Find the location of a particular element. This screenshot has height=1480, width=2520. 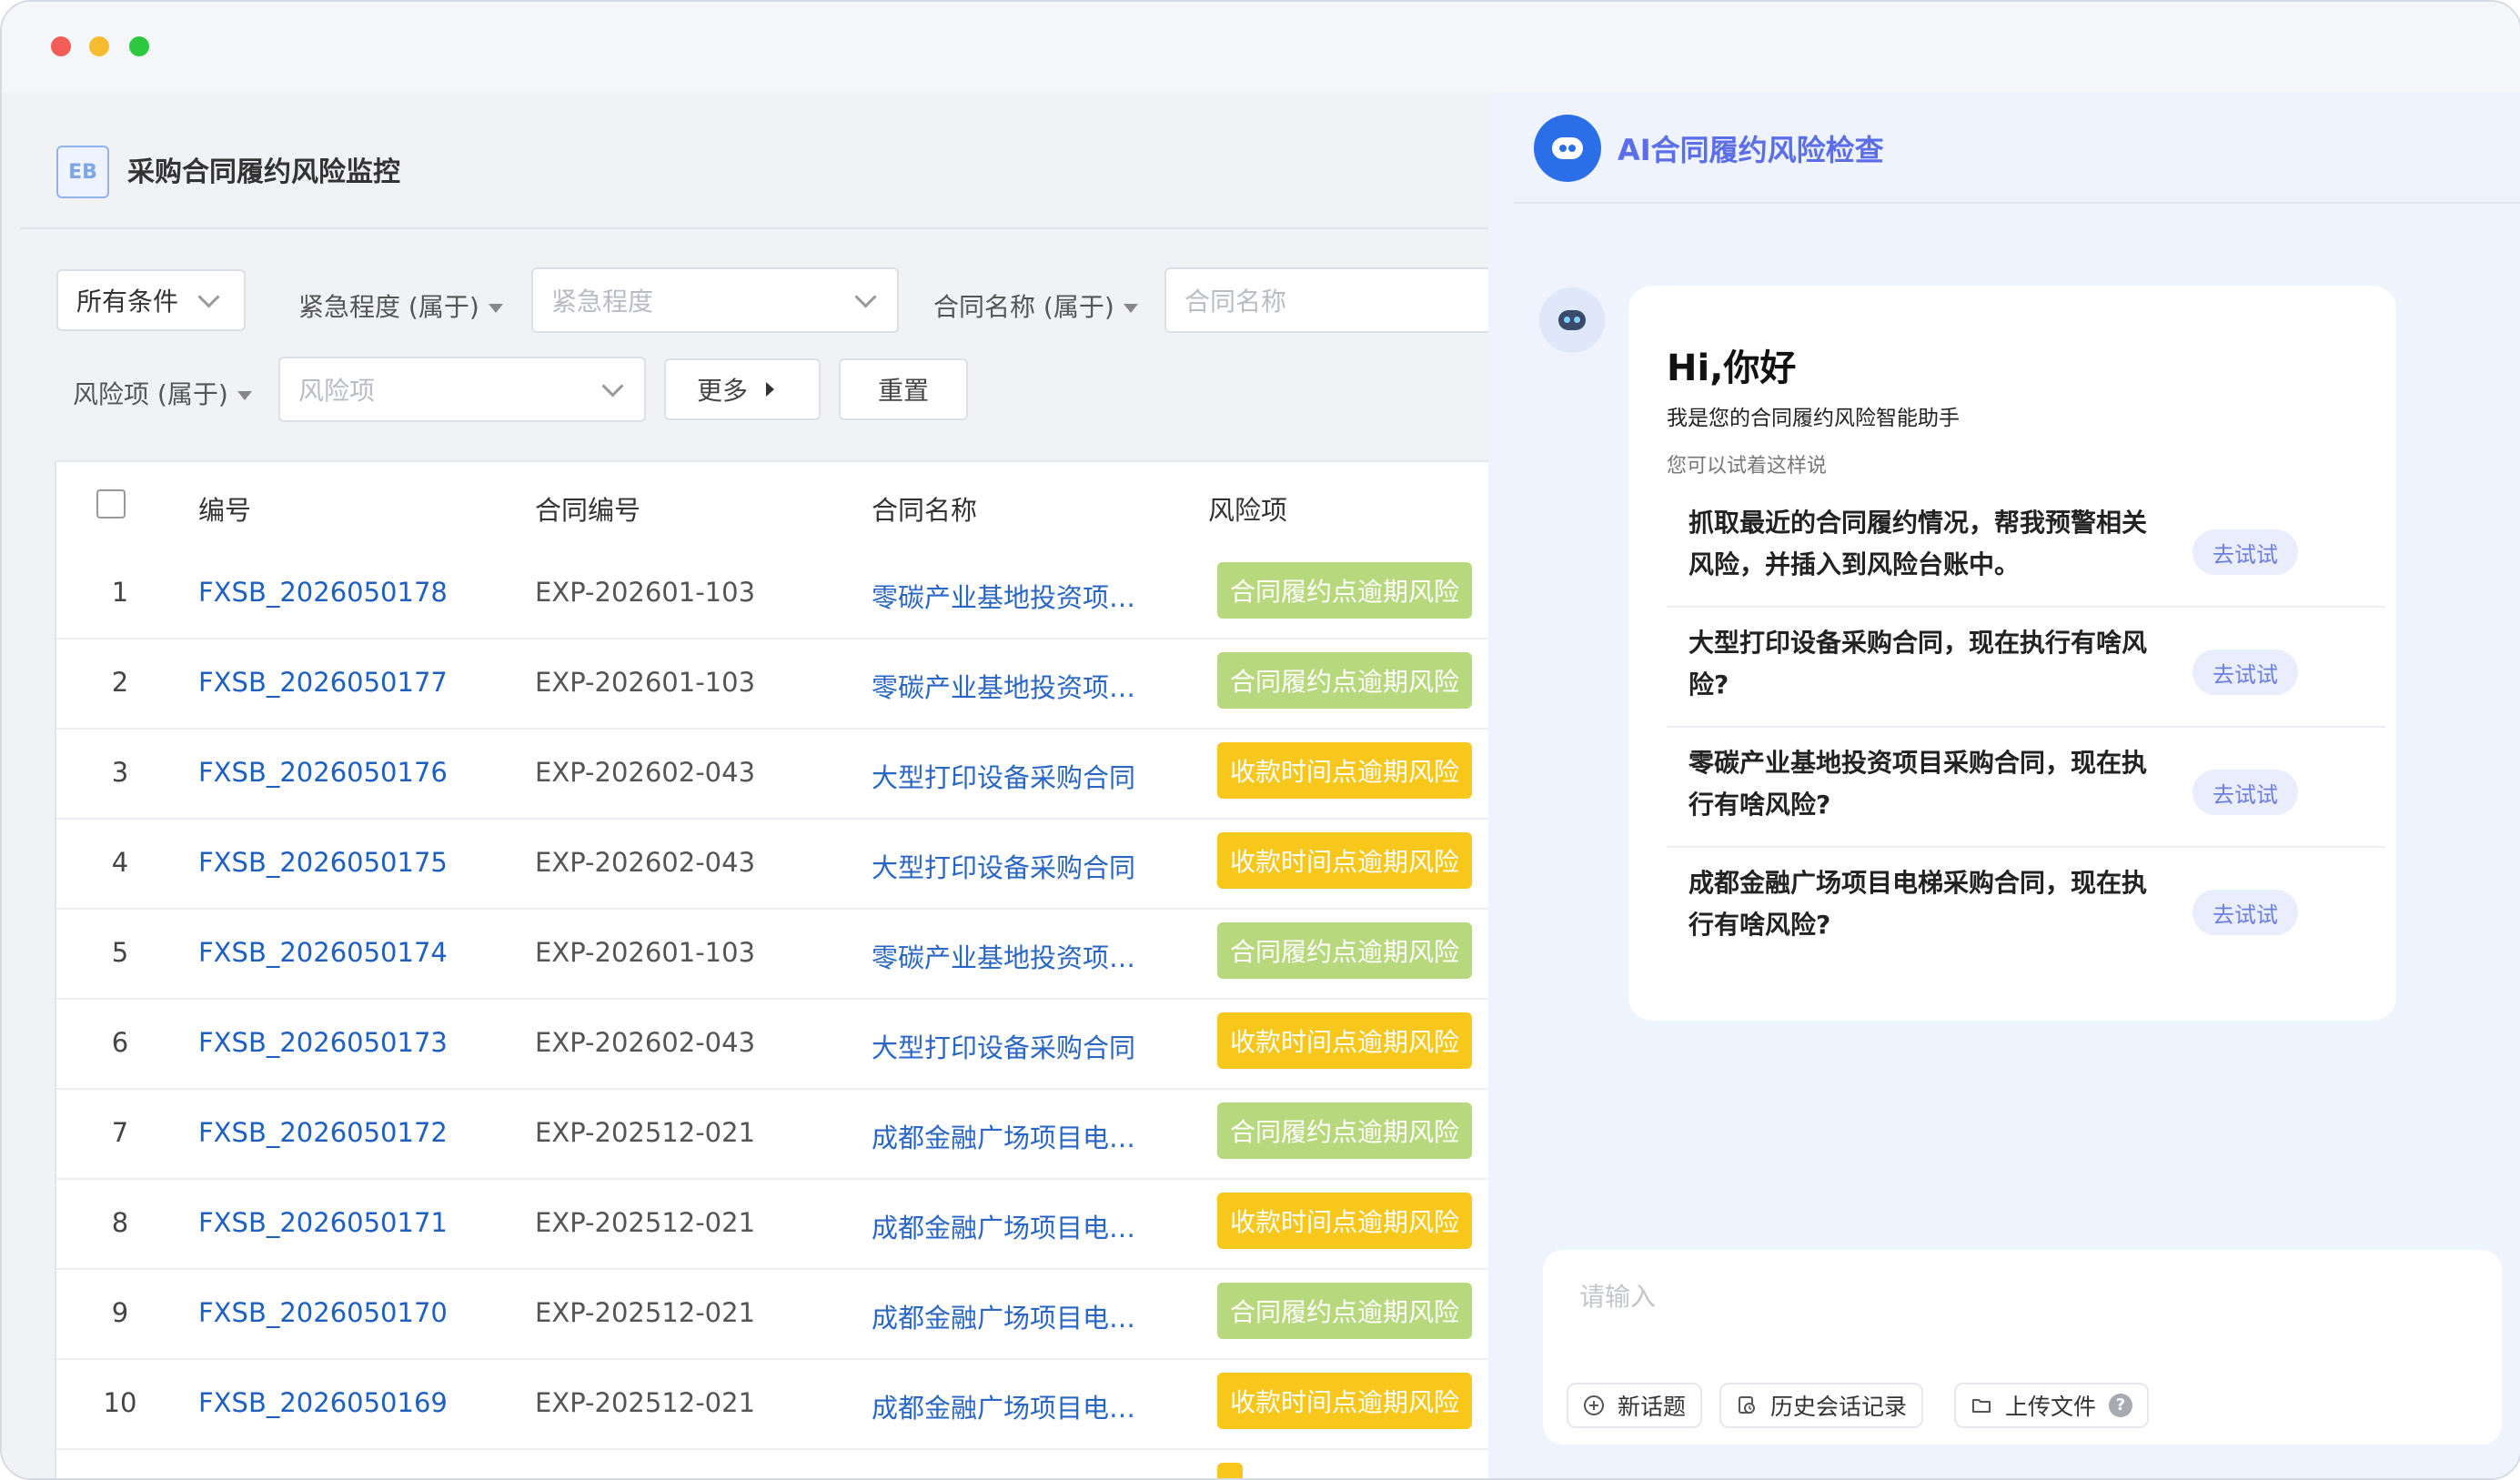

column-header-contract-name: 合同名称 is located at coordinates (925, 508).